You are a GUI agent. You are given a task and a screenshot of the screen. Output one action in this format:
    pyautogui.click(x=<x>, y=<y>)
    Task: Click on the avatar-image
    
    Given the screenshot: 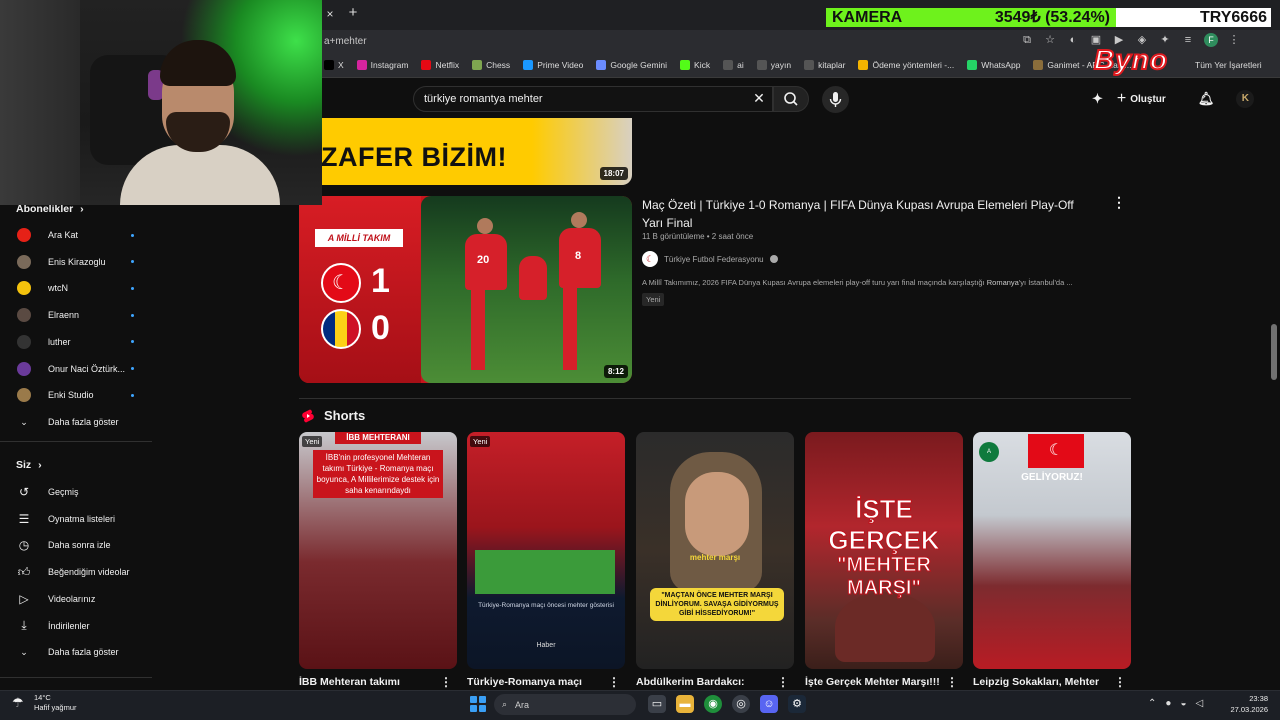 What is the action you would take?
    pyautogui.click(x=24, y=235)
    